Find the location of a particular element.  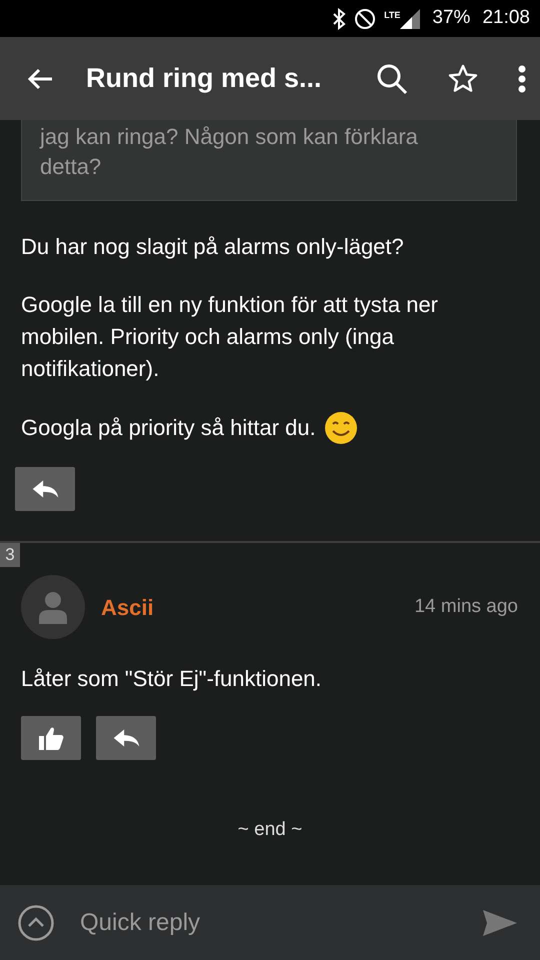

quote-text: jag kan ringa? Någon som kan förklara detta? is located at coordinates (269, 160).